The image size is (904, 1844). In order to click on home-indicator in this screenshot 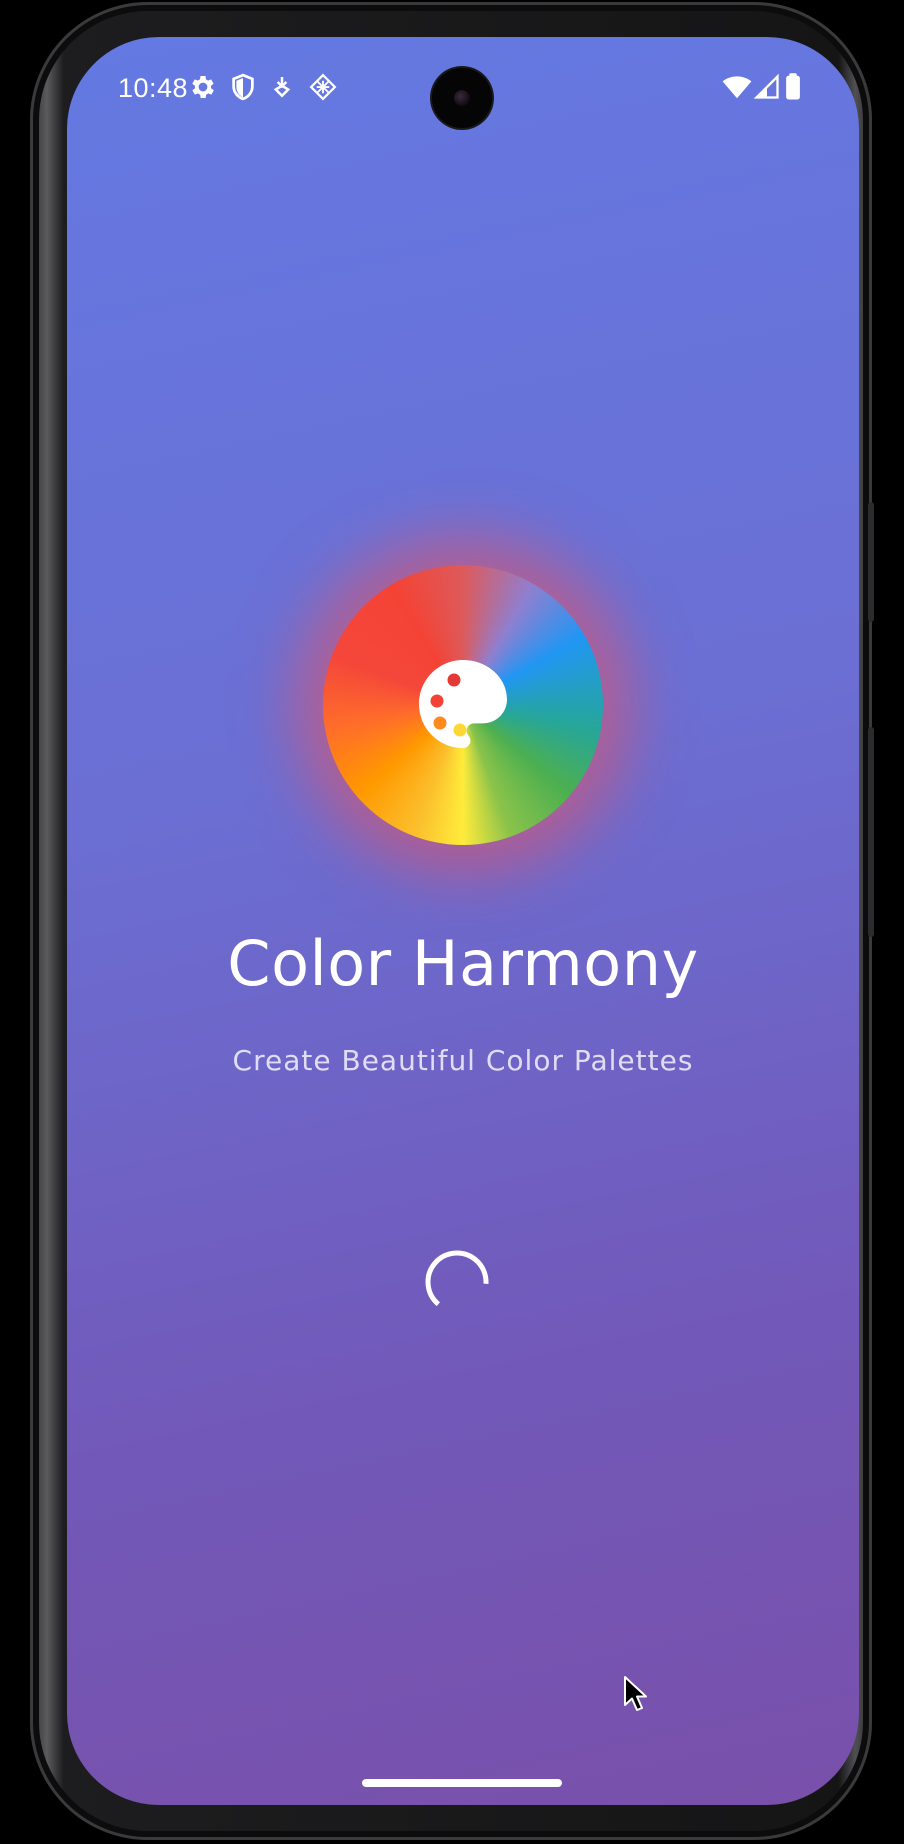, I will do `click(462, 1783)`.